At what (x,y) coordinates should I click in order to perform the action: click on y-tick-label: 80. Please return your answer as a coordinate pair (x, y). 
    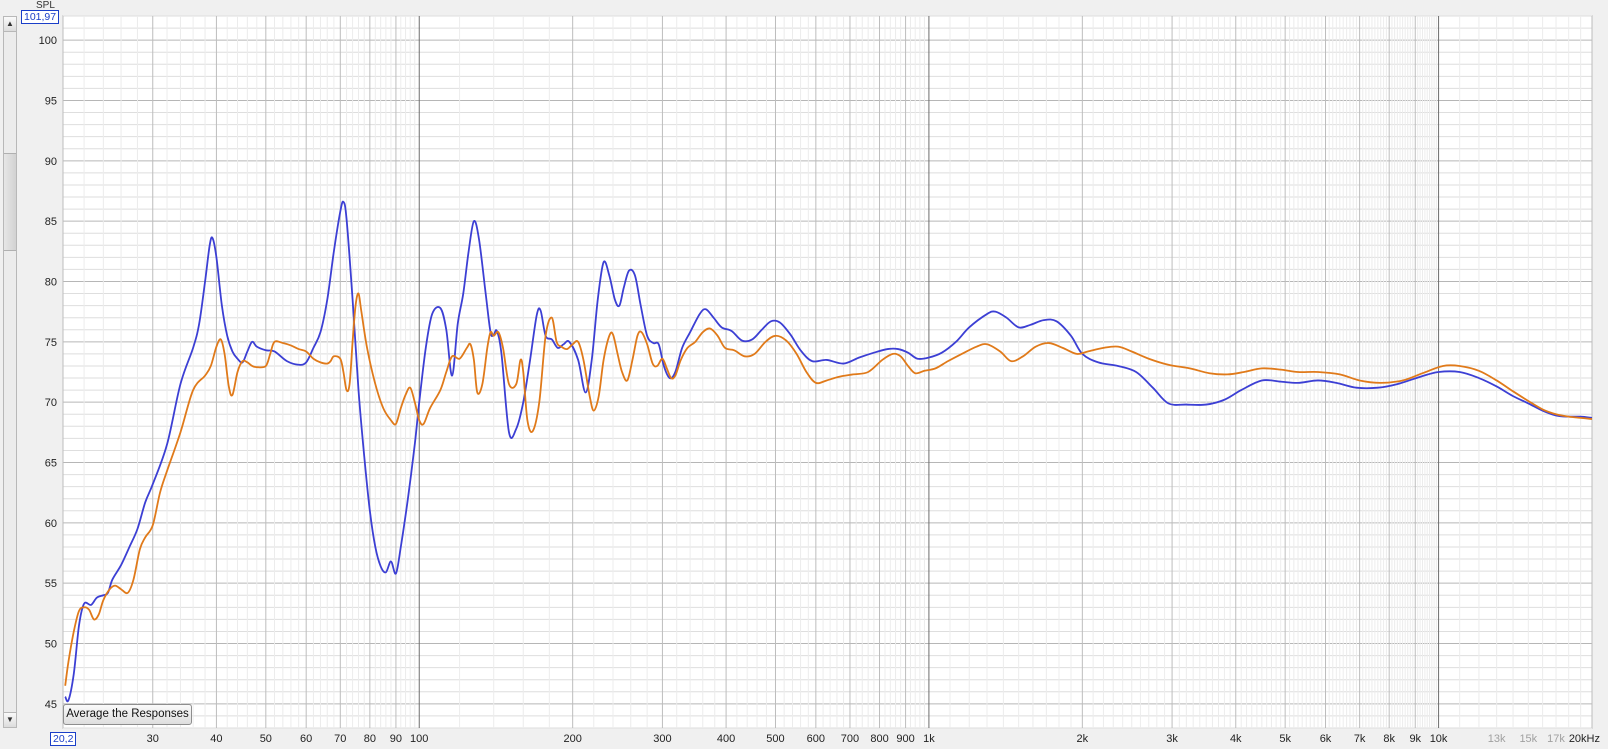
    Looking at the image, I should click on (51, 282).